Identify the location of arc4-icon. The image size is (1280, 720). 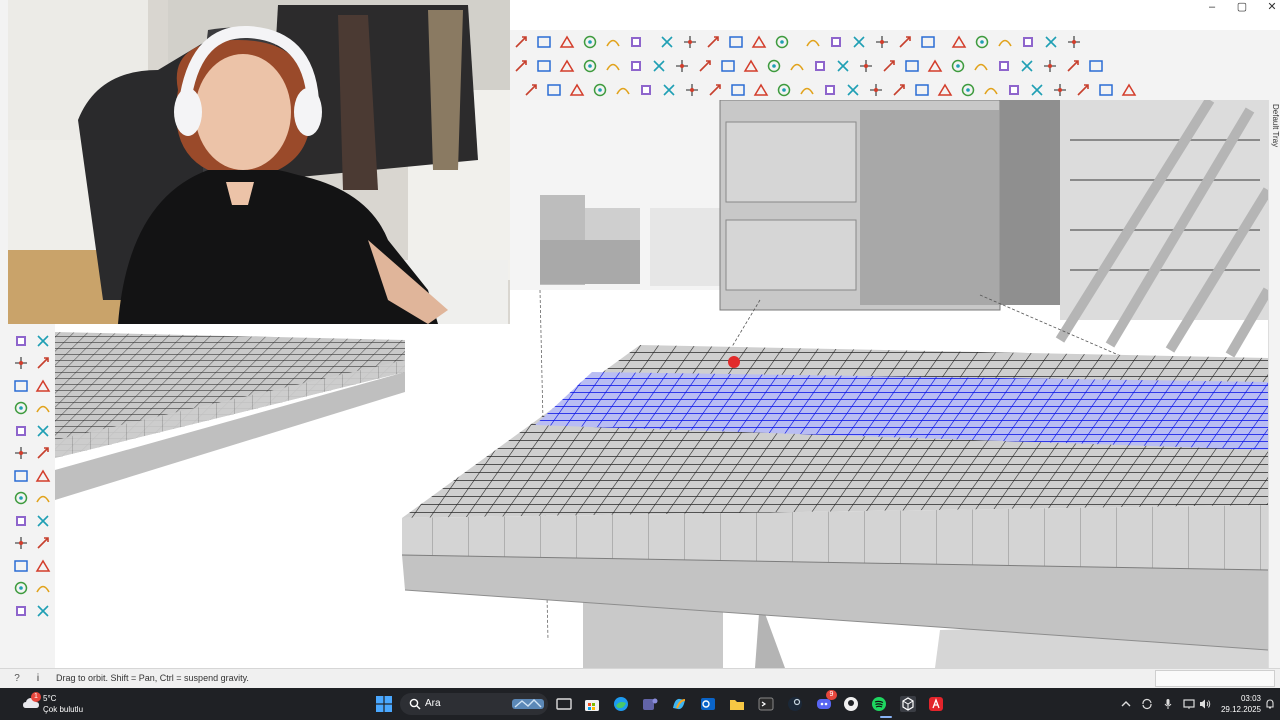
(875, 90).